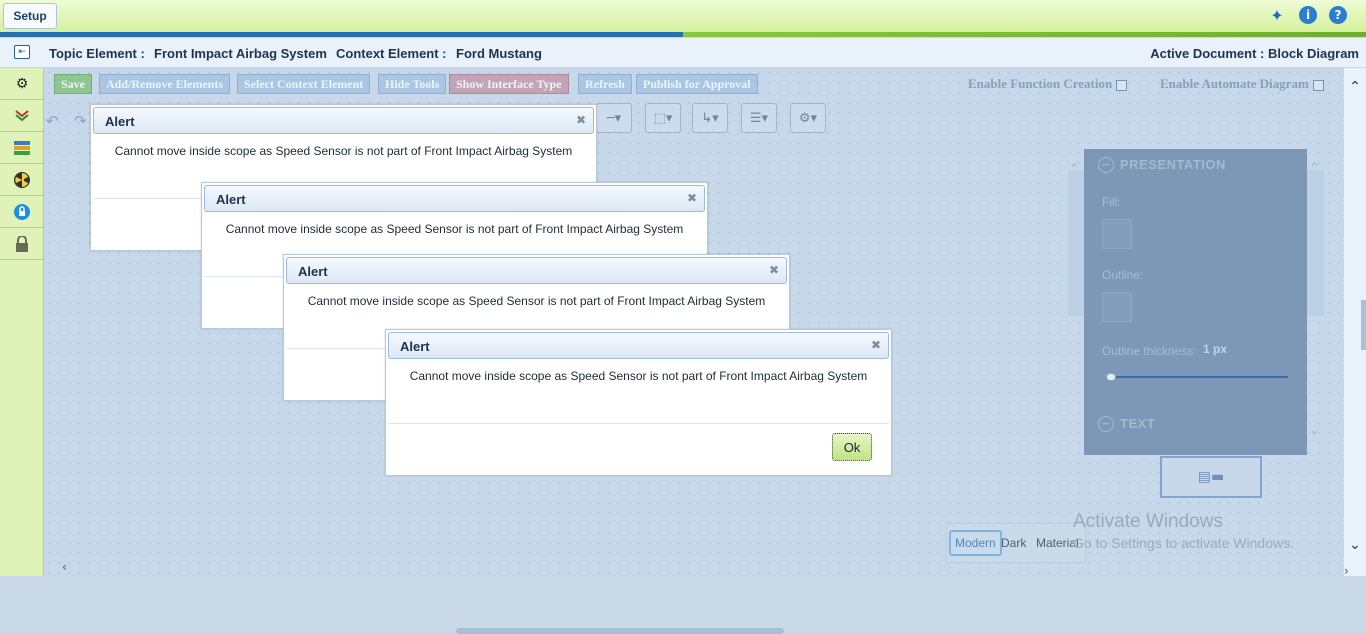 The height and width of the screenshot is (634, 1366). Describe the element at coordinates (80, 121) in the screenshot. I see `redo-icon: ↷` at that location.